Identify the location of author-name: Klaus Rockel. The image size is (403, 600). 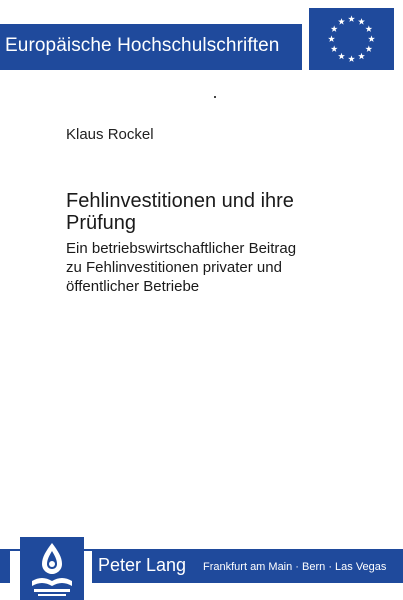
(110, 134).